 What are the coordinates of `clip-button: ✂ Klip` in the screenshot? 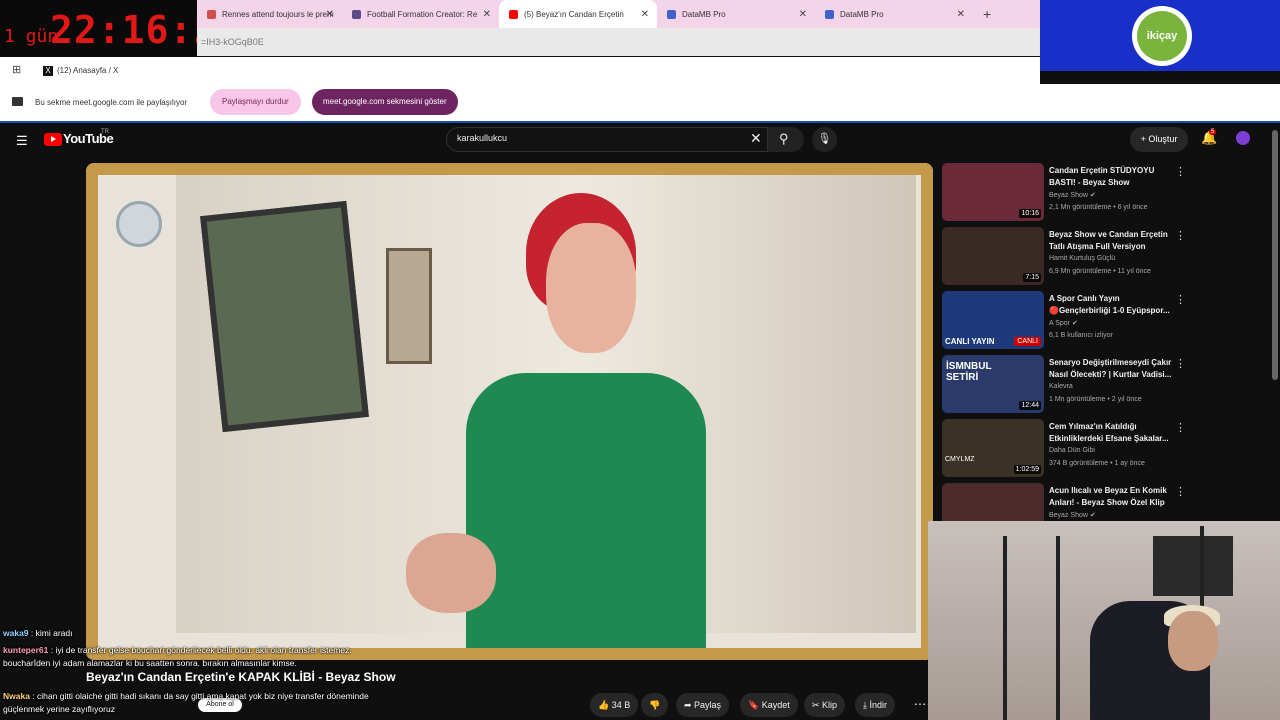 It's located at (825, 705).